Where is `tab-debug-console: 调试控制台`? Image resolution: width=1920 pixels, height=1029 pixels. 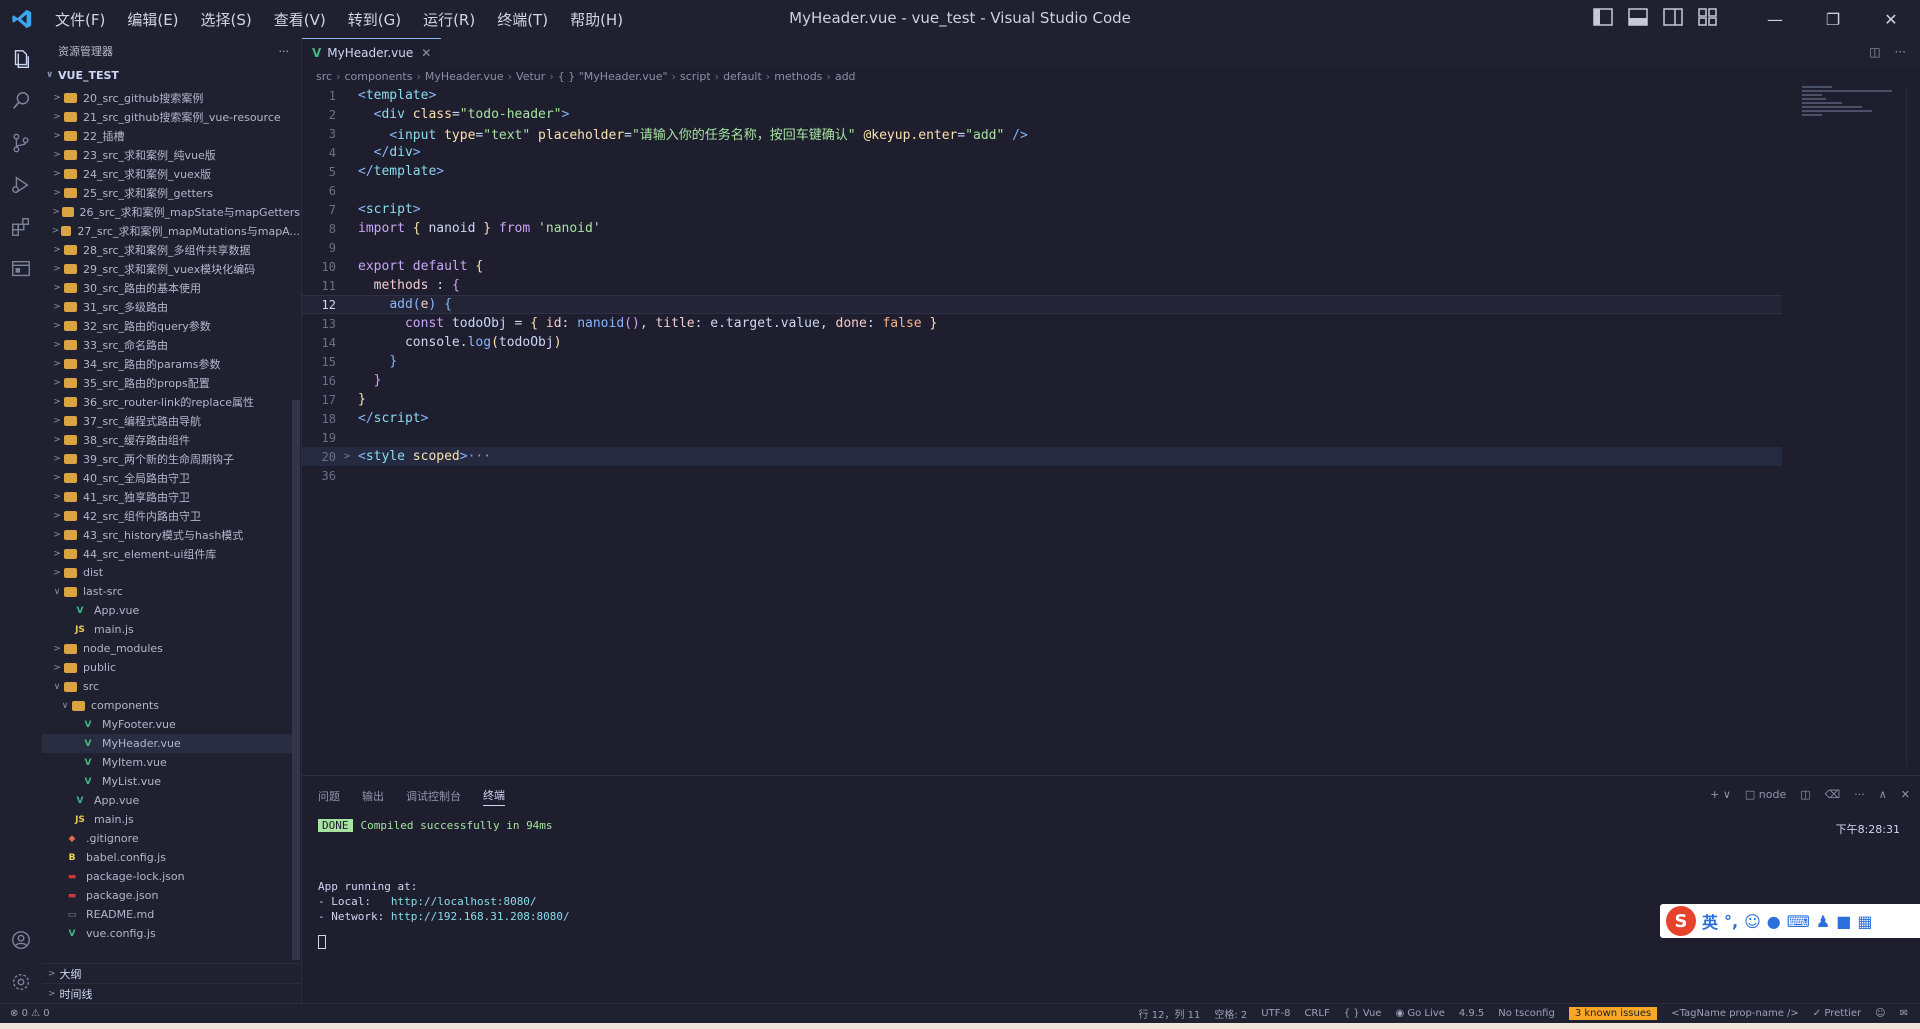
tab-debug-console: 调试控制台 is located at coordinates (433, 796).